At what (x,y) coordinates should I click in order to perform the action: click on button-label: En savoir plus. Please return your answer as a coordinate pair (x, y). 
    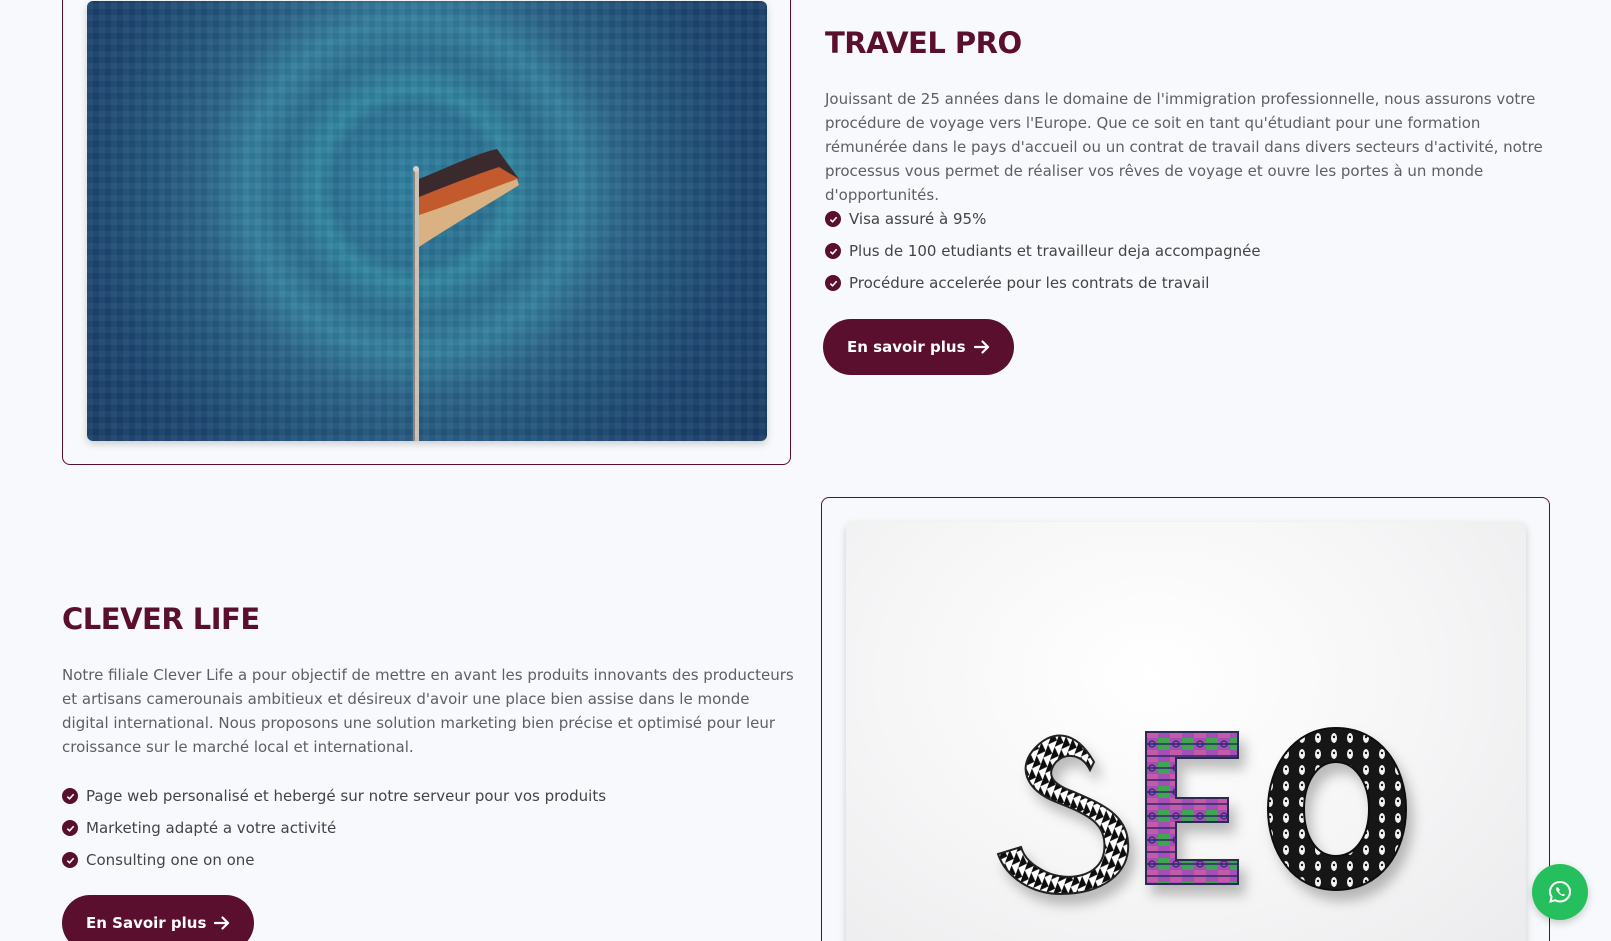
    Looking at the image, I should click on (906, 347).